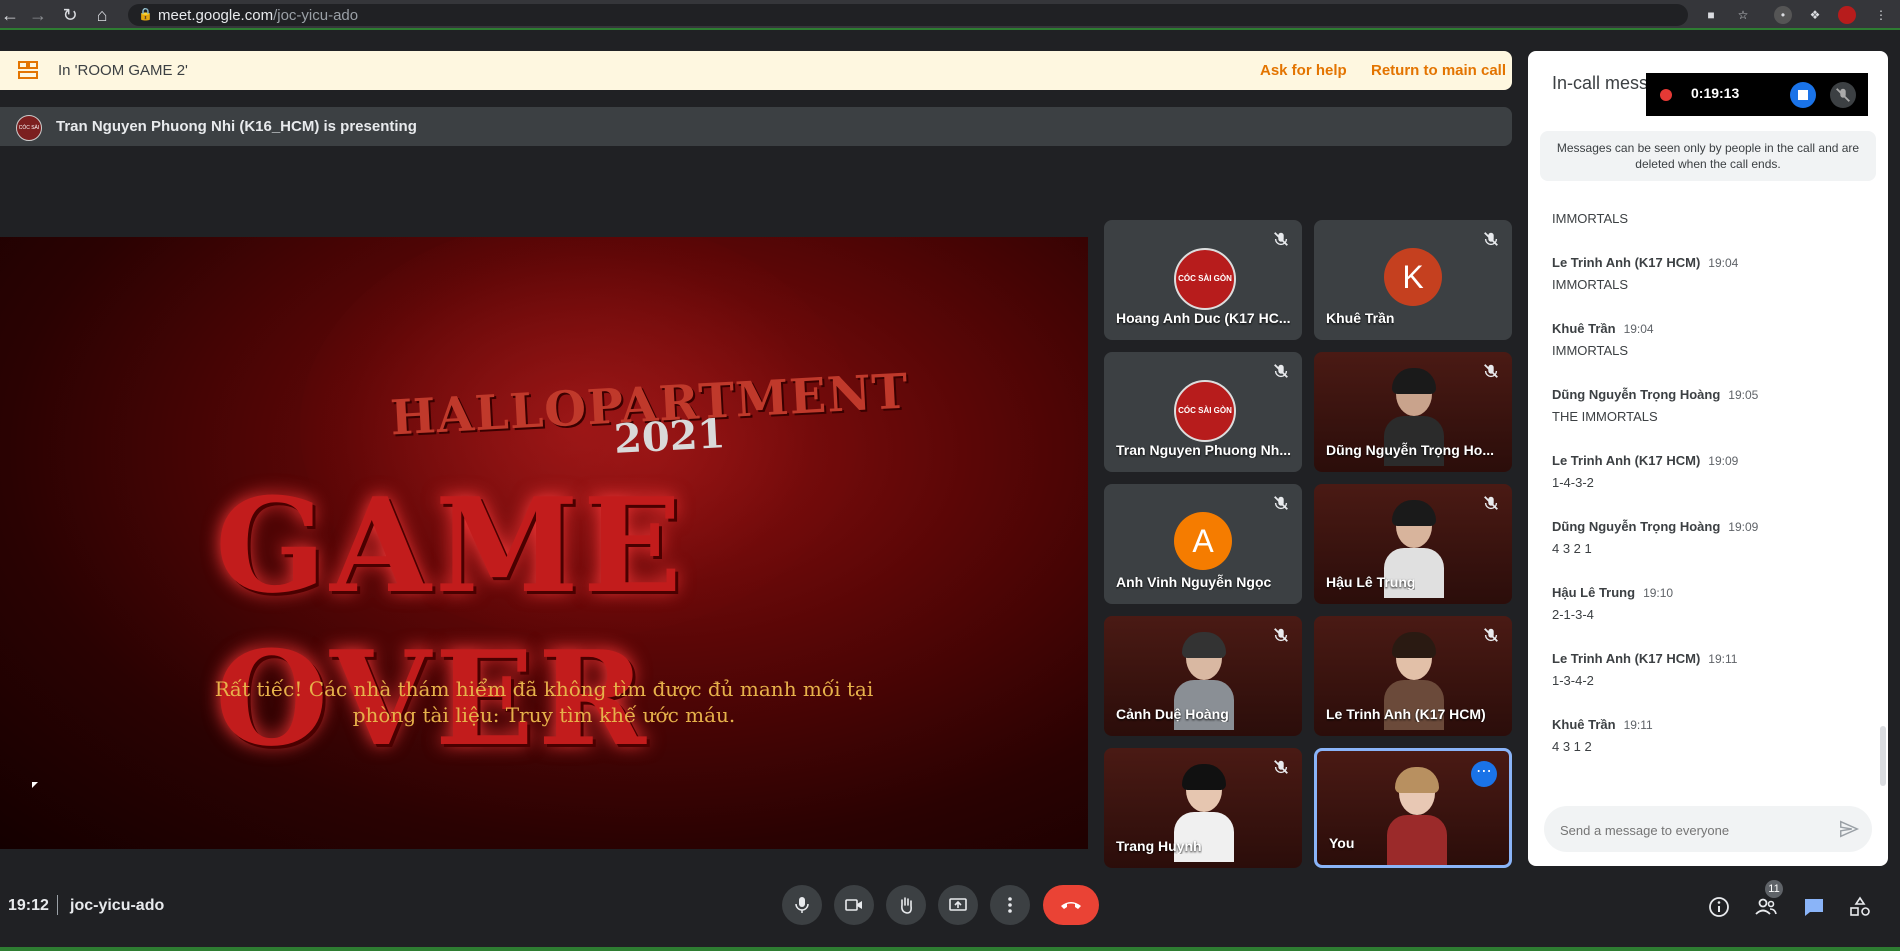 This screenshot has height=951, width=1900. Describe the element at coordinates (1413, 676) in the screenshot. I see `participant-tile: Le Trinh Anh (K17 HCM)` at that location.